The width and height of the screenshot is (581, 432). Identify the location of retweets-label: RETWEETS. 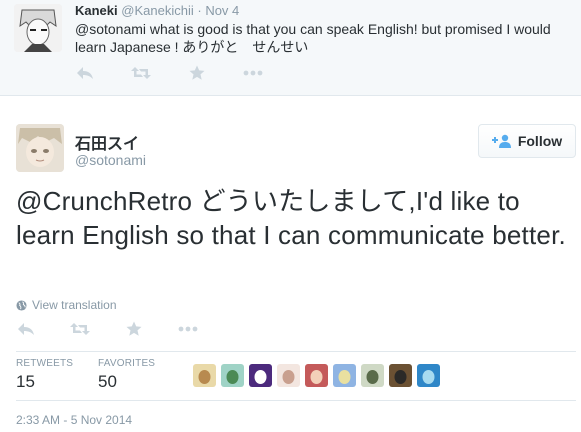
(45, 363).